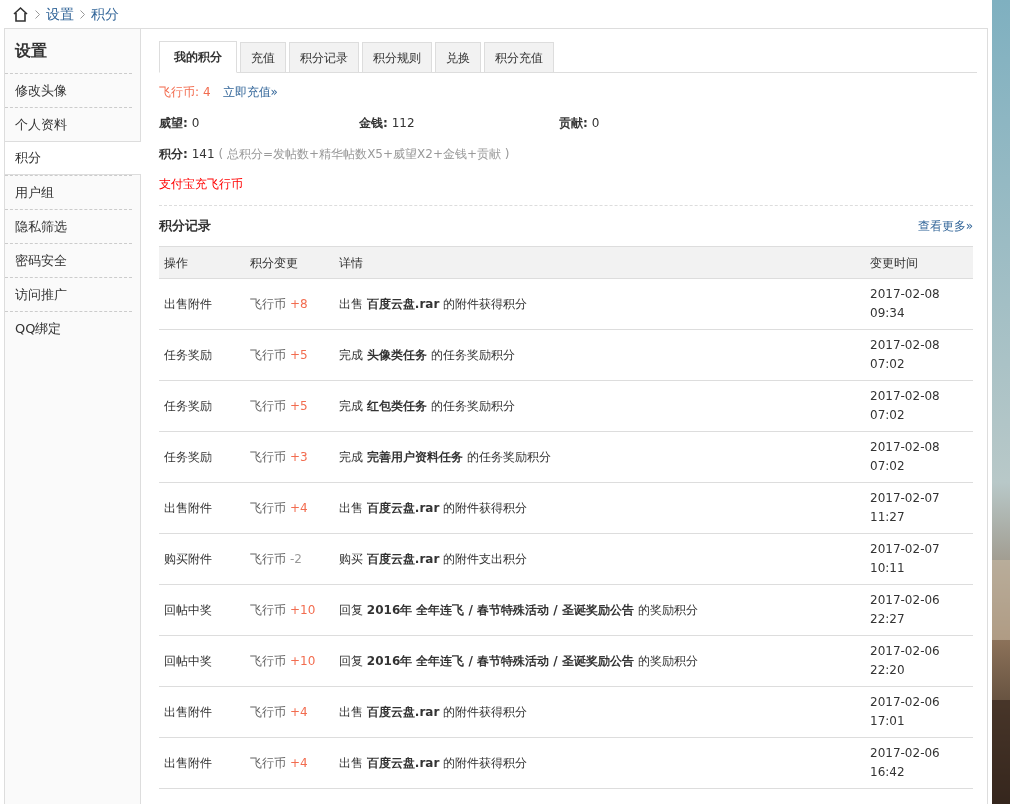  What do you see at coordinates (445, 457) in the screenshot?
I see `detail-text: 完成 完善用户资料任务 的任务奖励积分` at bounding box center [445, 457].